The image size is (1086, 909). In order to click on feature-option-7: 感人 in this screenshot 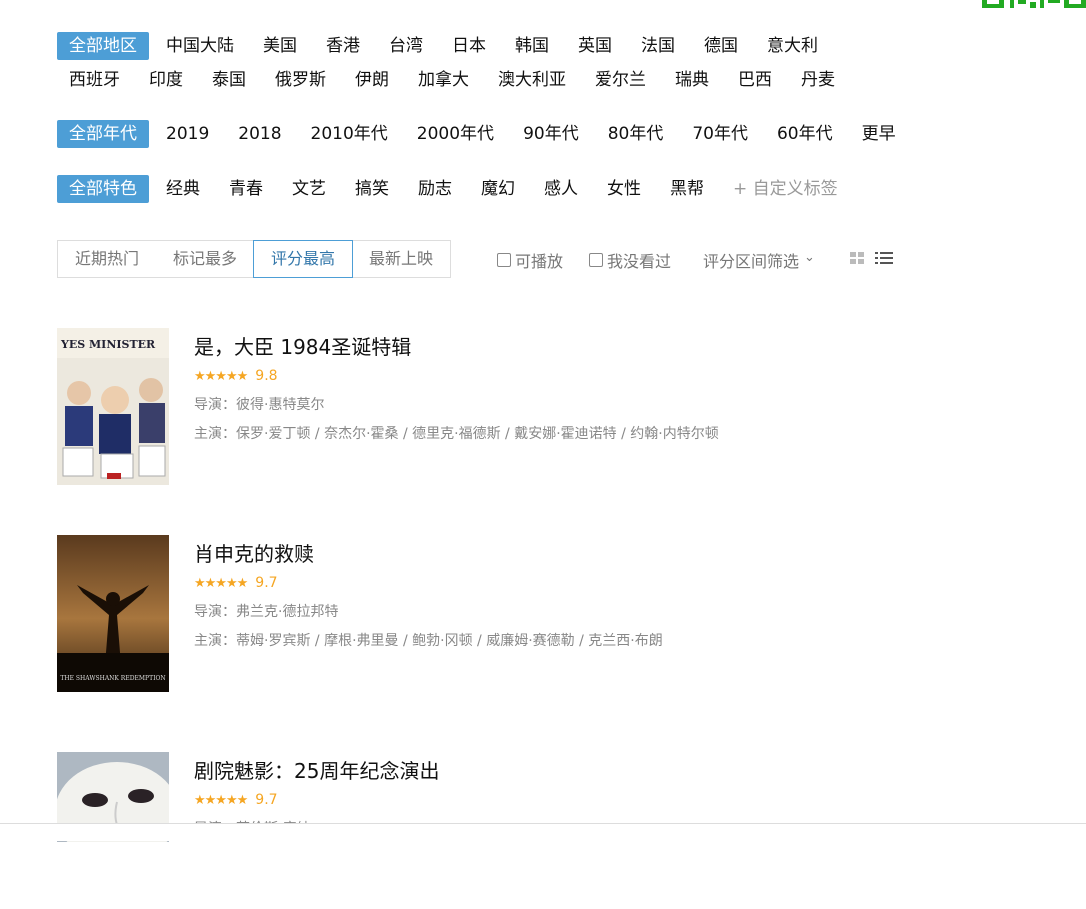, I will do `click(561, 189)`.